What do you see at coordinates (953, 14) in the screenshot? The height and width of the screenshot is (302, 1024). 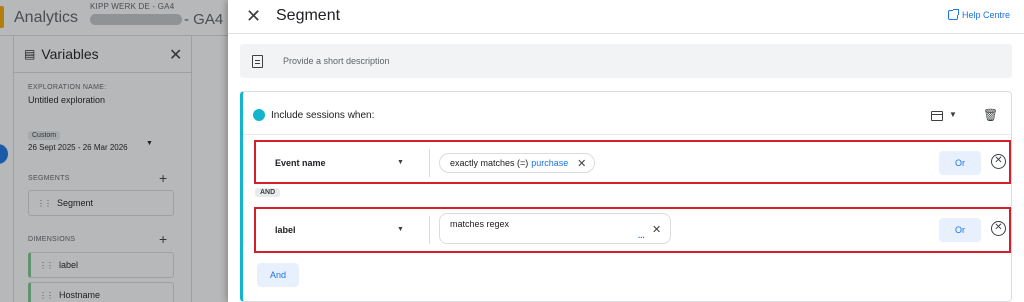 I see `open-in-new-icon` at bounding box center [953, 14].